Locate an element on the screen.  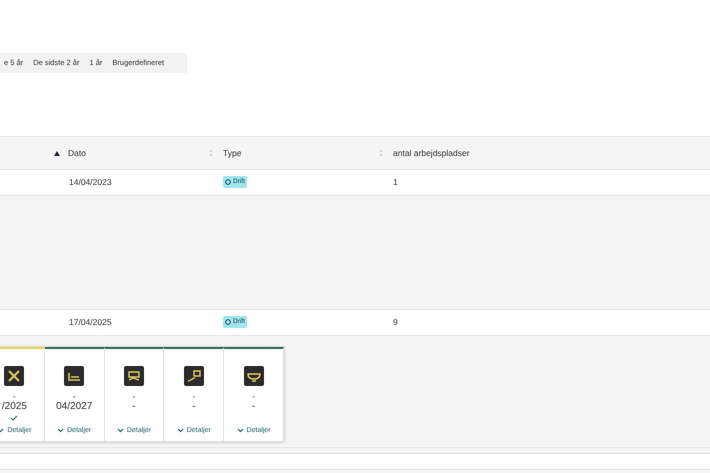
card-text: /2025 is located at coordinates (14, 407).